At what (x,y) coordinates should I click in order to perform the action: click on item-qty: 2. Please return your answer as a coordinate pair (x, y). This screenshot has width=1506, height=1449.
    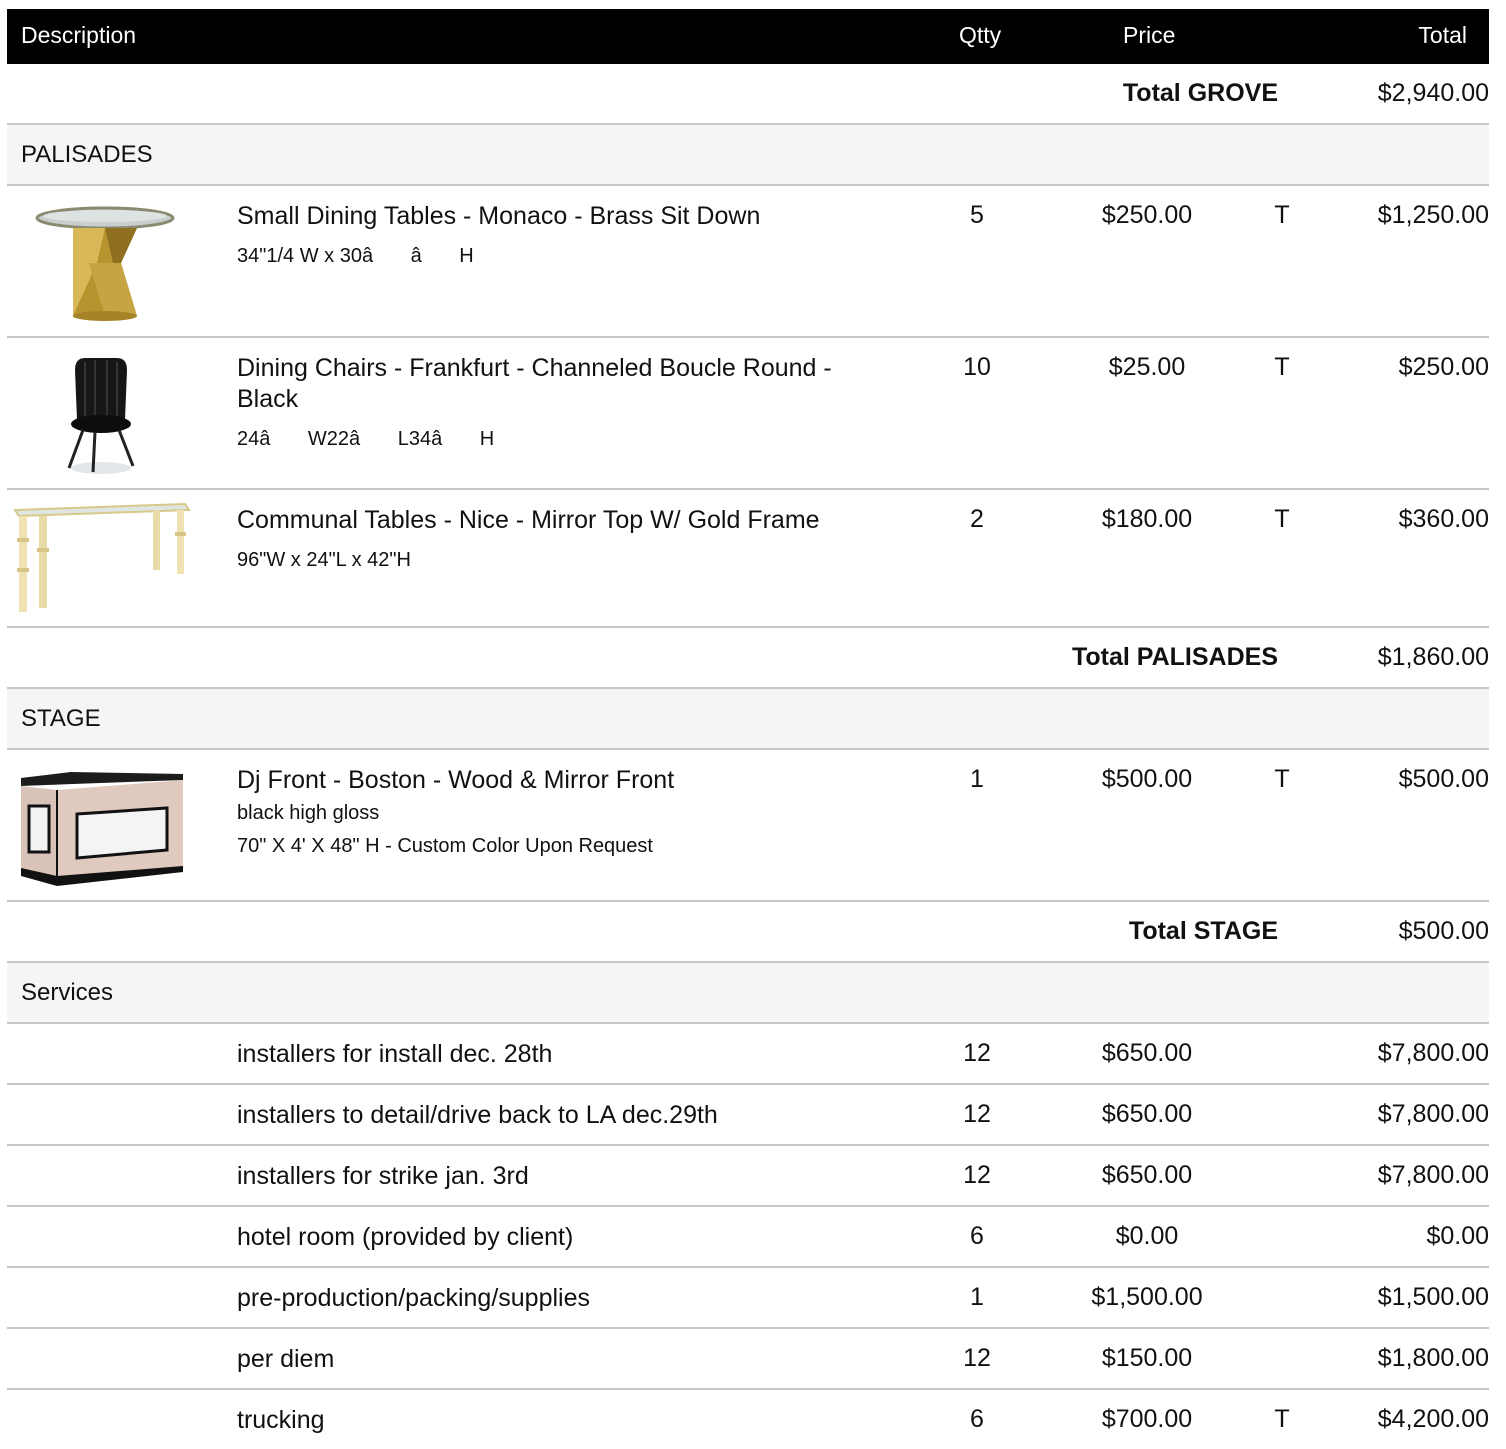
    Looking at the image, I should click on (977, 519).